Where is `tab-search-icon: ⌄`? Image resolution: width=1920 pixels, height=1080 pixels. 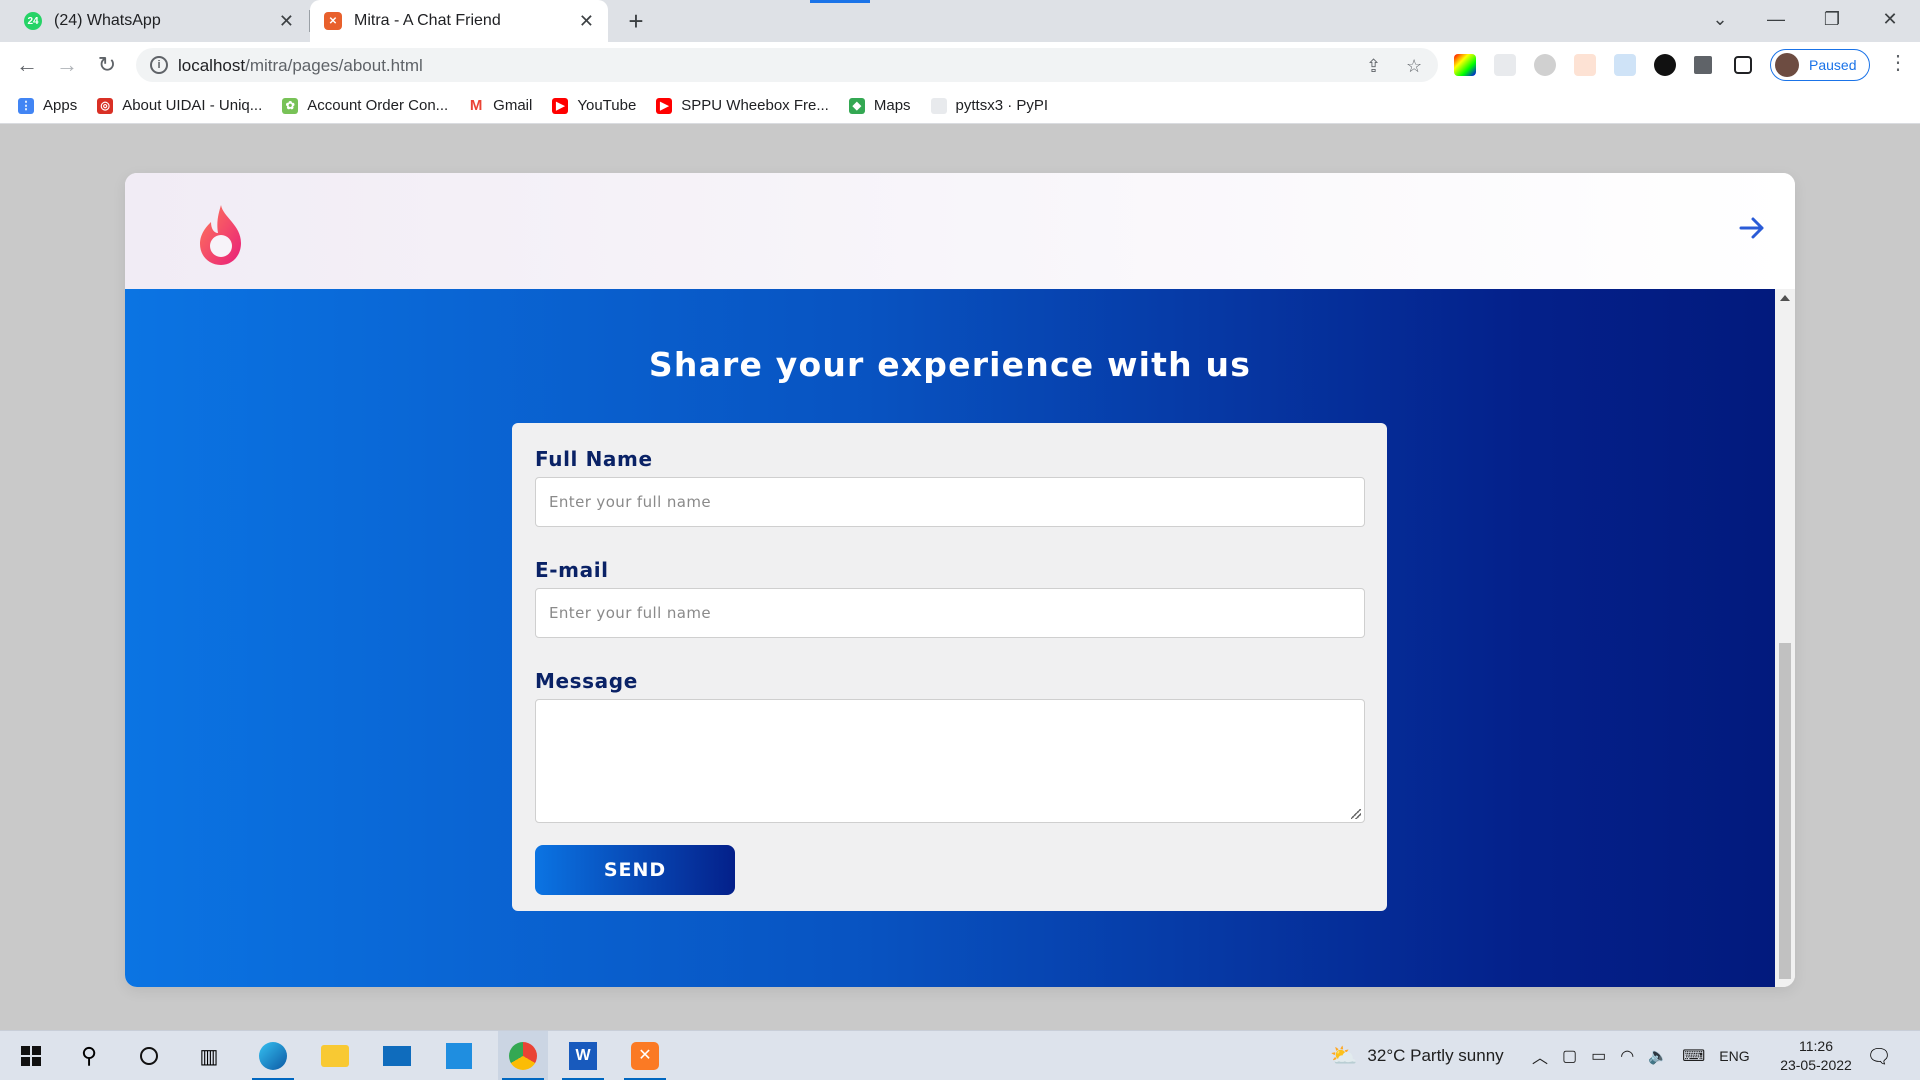 tab-search-icon: ⌄ is located at coordinates (1720, 20).